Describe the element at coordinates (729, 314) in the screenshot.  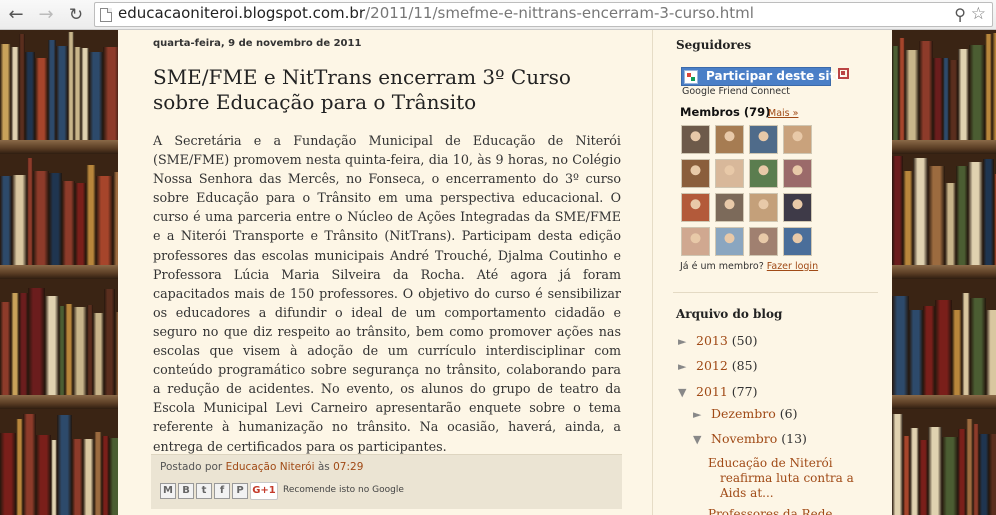
I see `archive-heading: Arquivo do blog` at that location.